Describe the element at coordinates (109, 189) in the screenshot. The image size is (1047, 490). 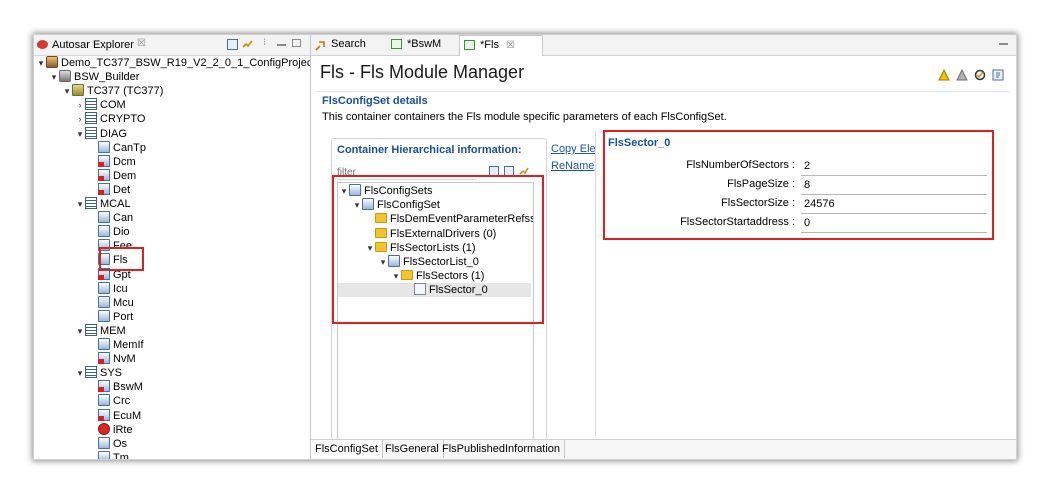
I see `explorer-tree-item: Det` at that location.